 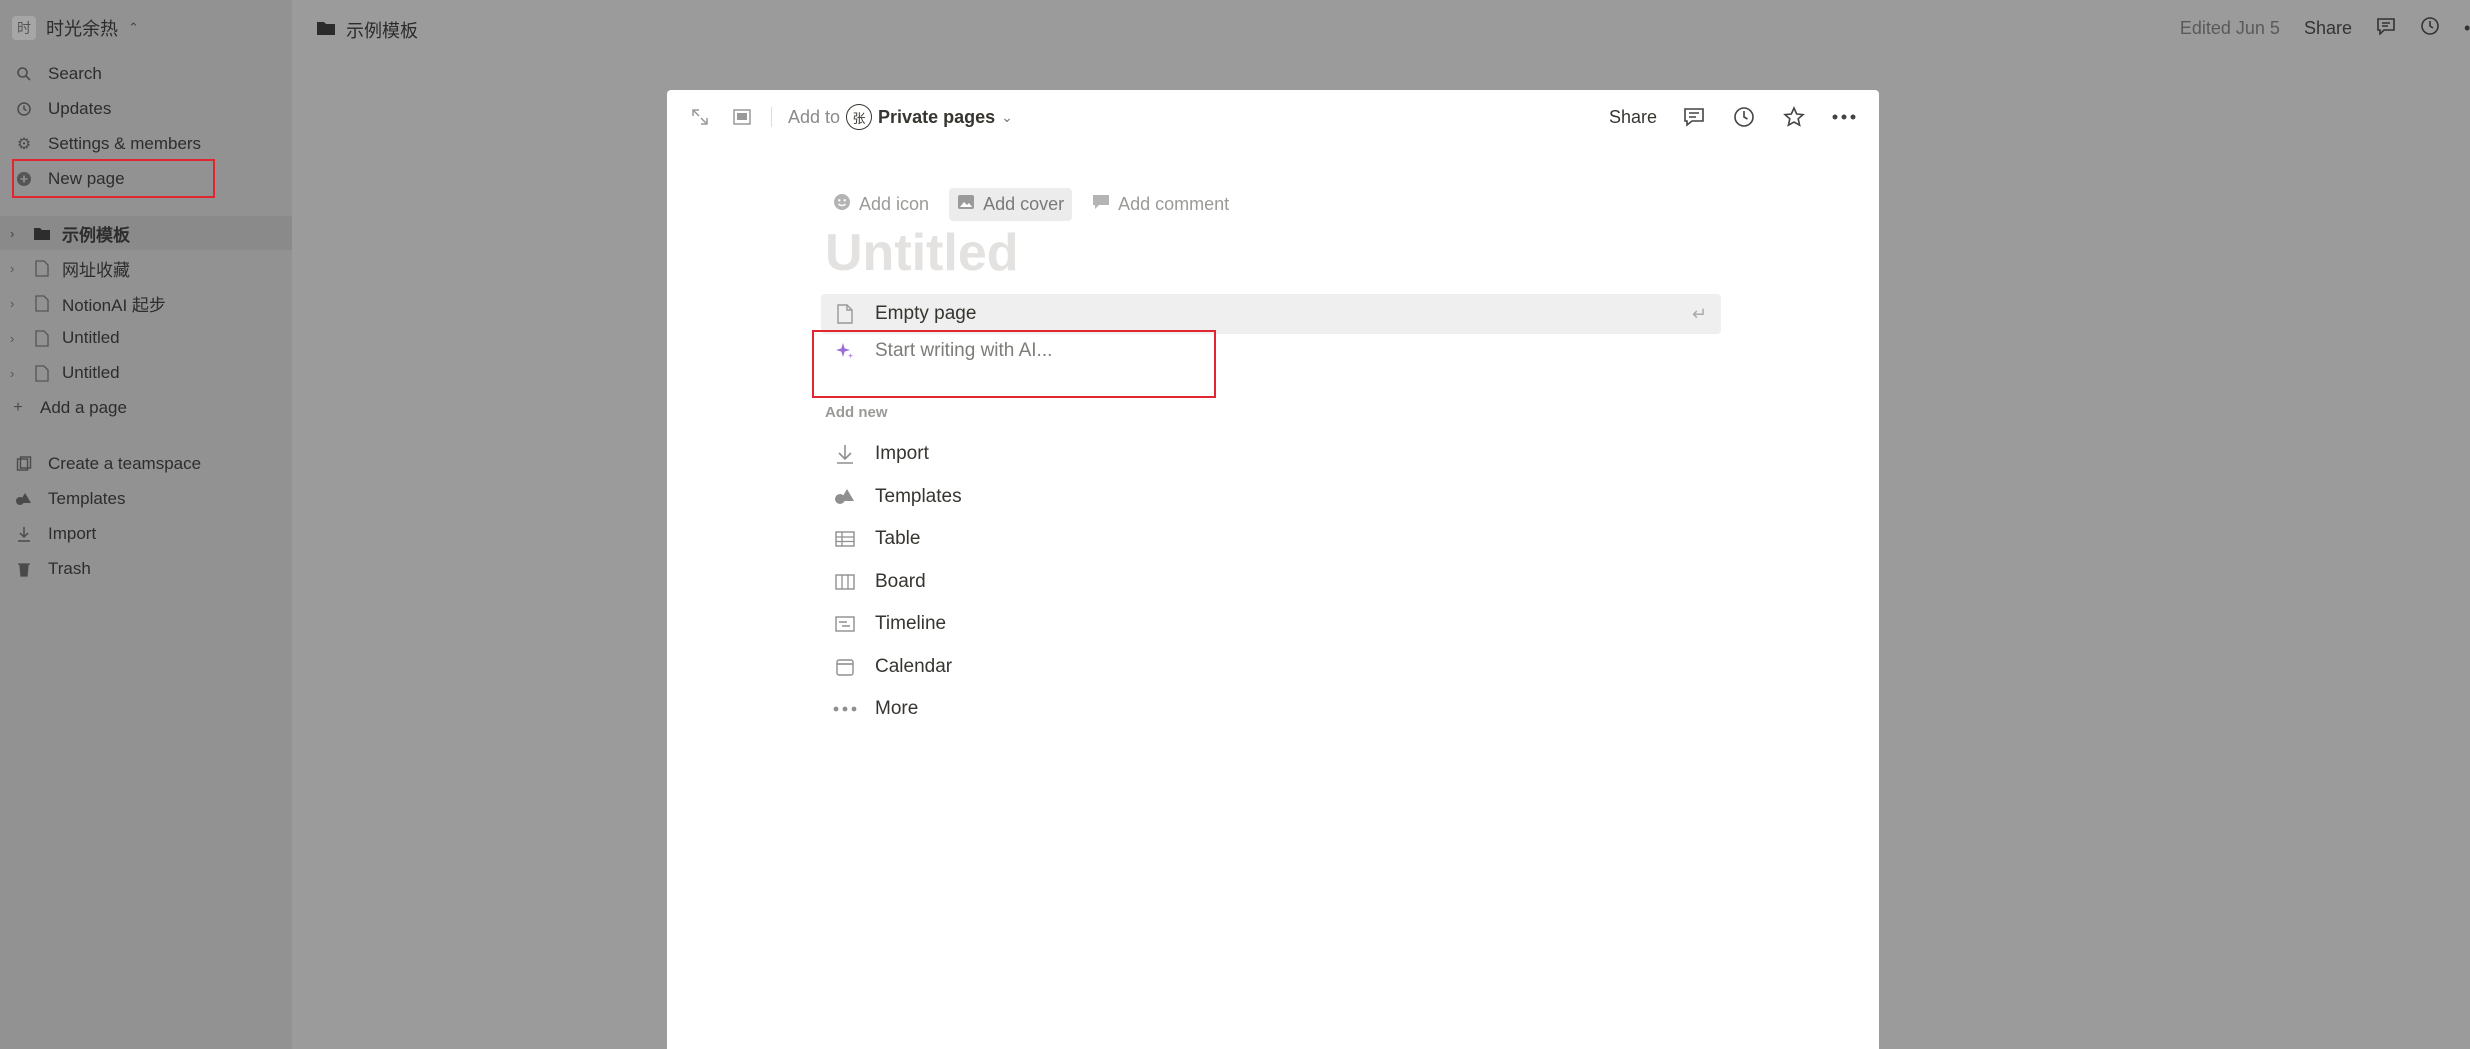 What do you see at coordinates (80, 108) in the screenshot?
I see `sidebar-item-label: Updates` at bounding box center [80, 108].